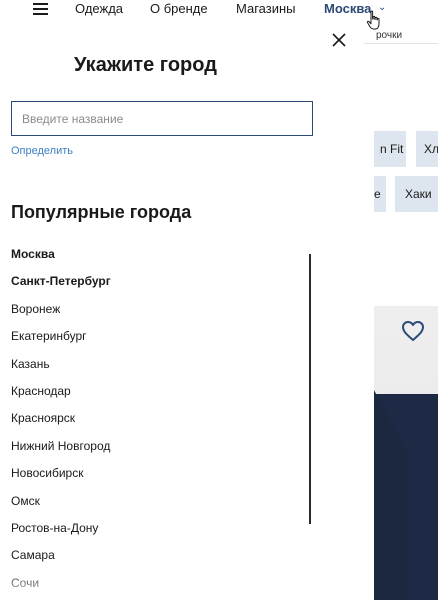  What do you see at coordinates (380, 194) in the screenshot?
I see `filter-chip-partial-2: е` at bounding box center [380, 194].